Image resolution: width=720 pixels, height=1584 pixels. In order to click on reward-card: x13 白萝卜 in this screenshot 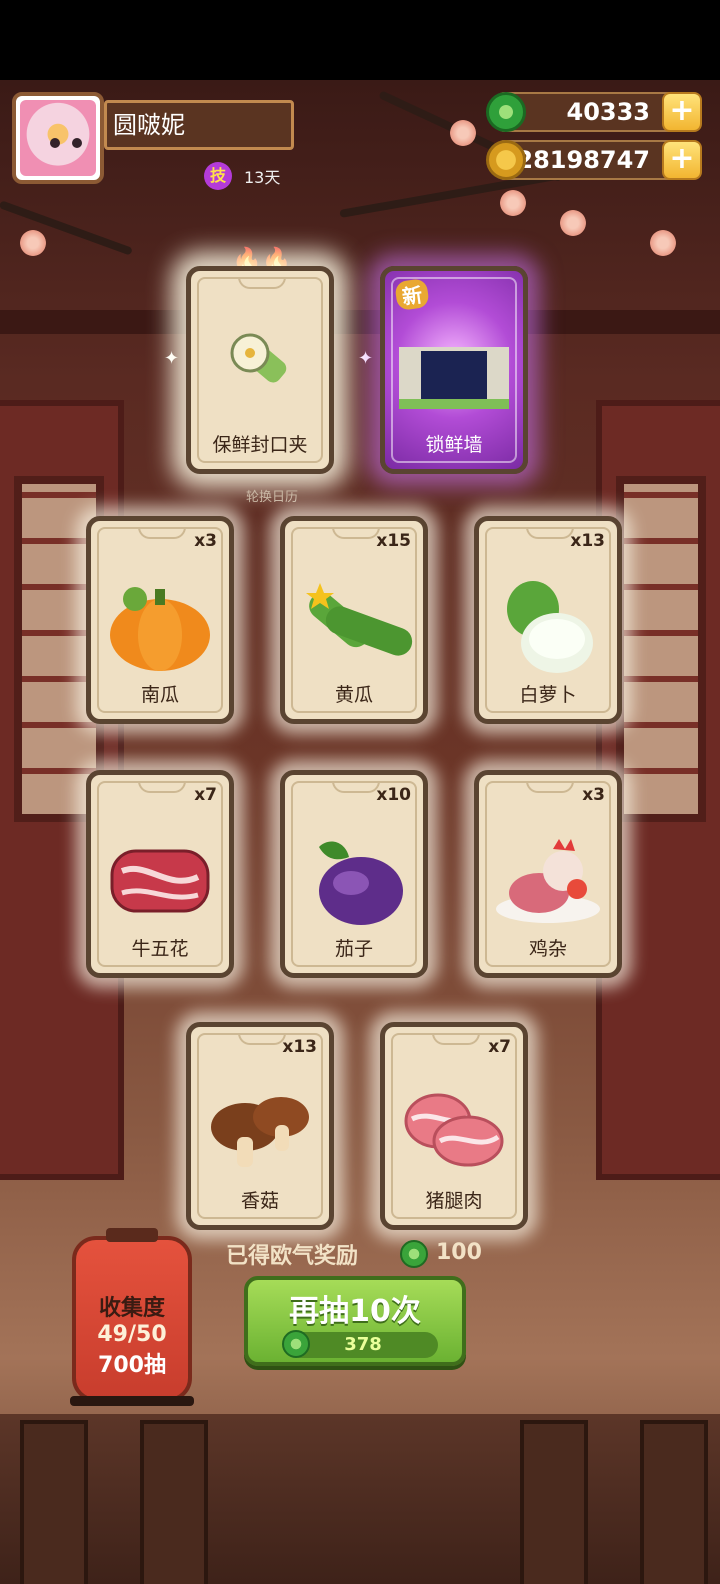, I will do `click(548, 620)`.